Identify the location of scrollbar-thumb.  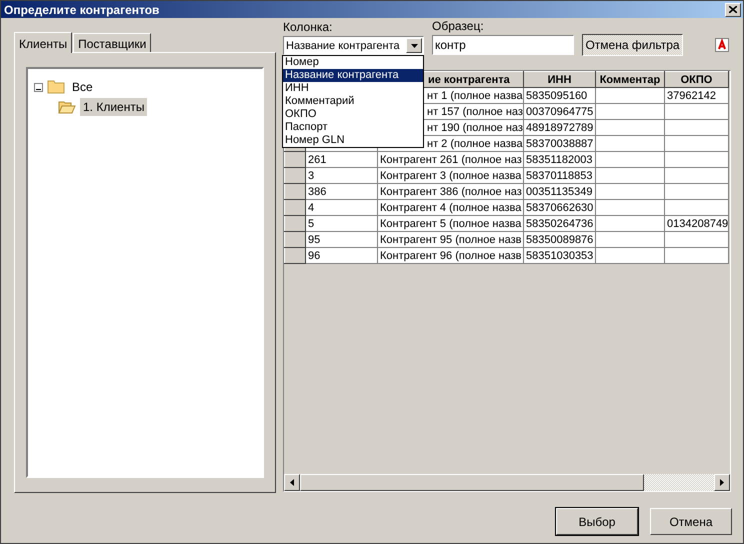
(472, 482).